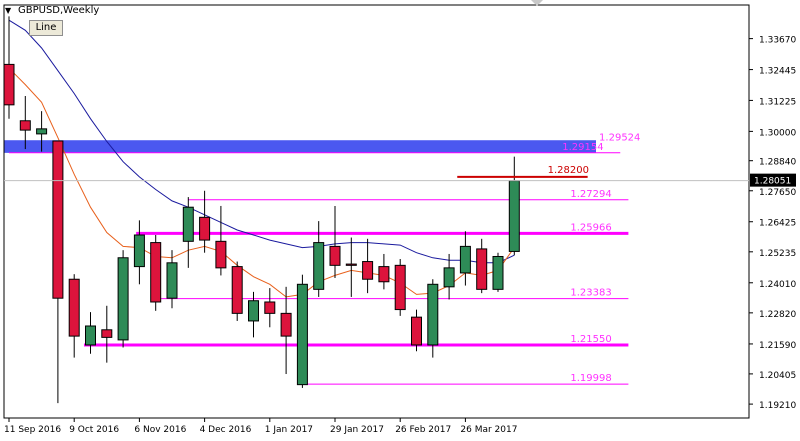 The image size is (800, 441). I want to click on y-tick-label-12: 1.19210, so click(777, 406).